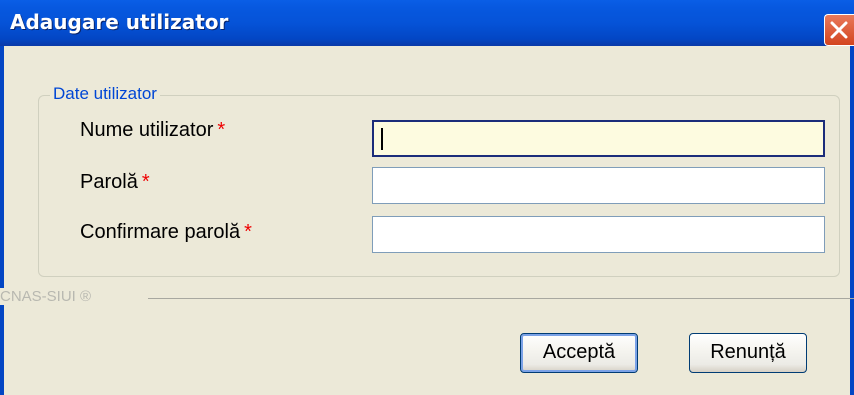 This screenshot has height=395, width=854. Describe the element at coordinates (119, 22) in the screenshot. I see `window-title: Adaugare utilizator` at that location.